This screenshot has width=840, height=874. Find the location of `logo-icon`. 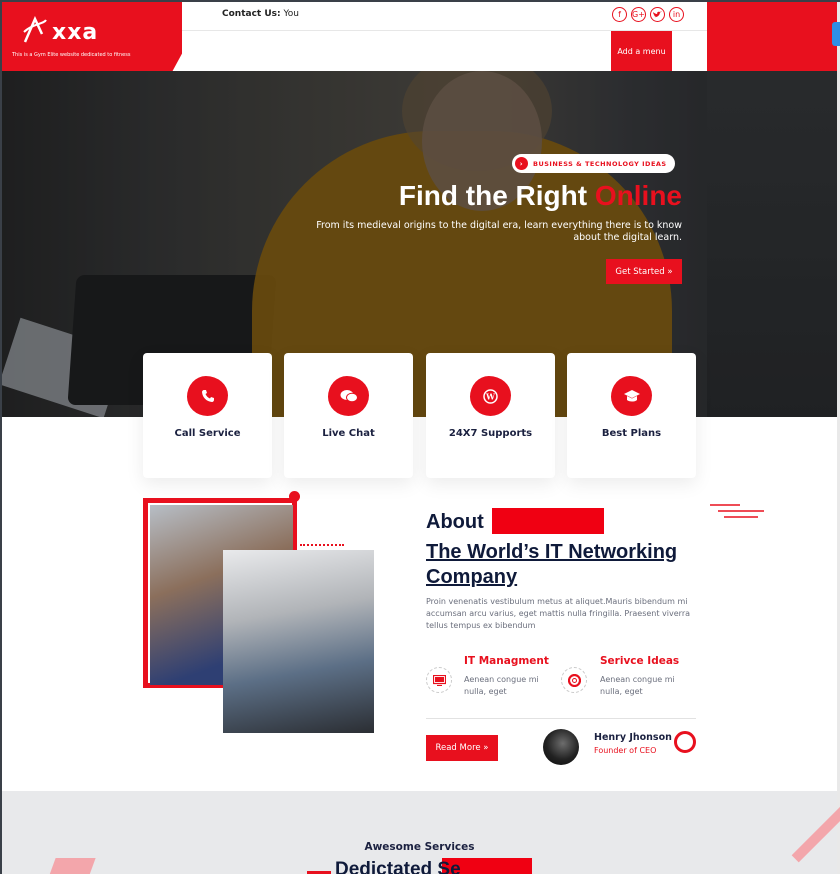

logo-icon is located at coordinates (35, 29).